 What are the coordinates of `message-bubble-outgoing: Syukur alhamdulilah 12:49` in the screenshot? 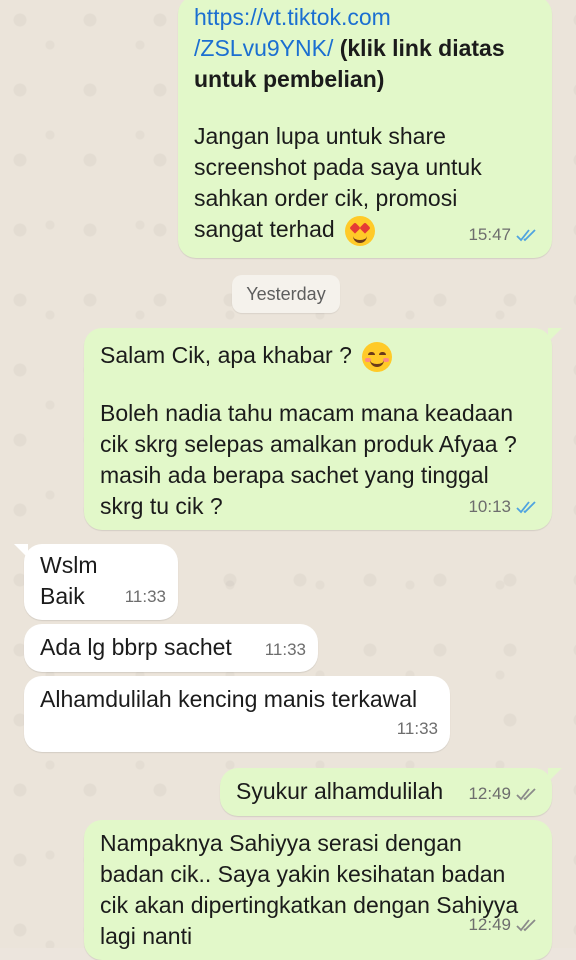 It's located at (391, 792).